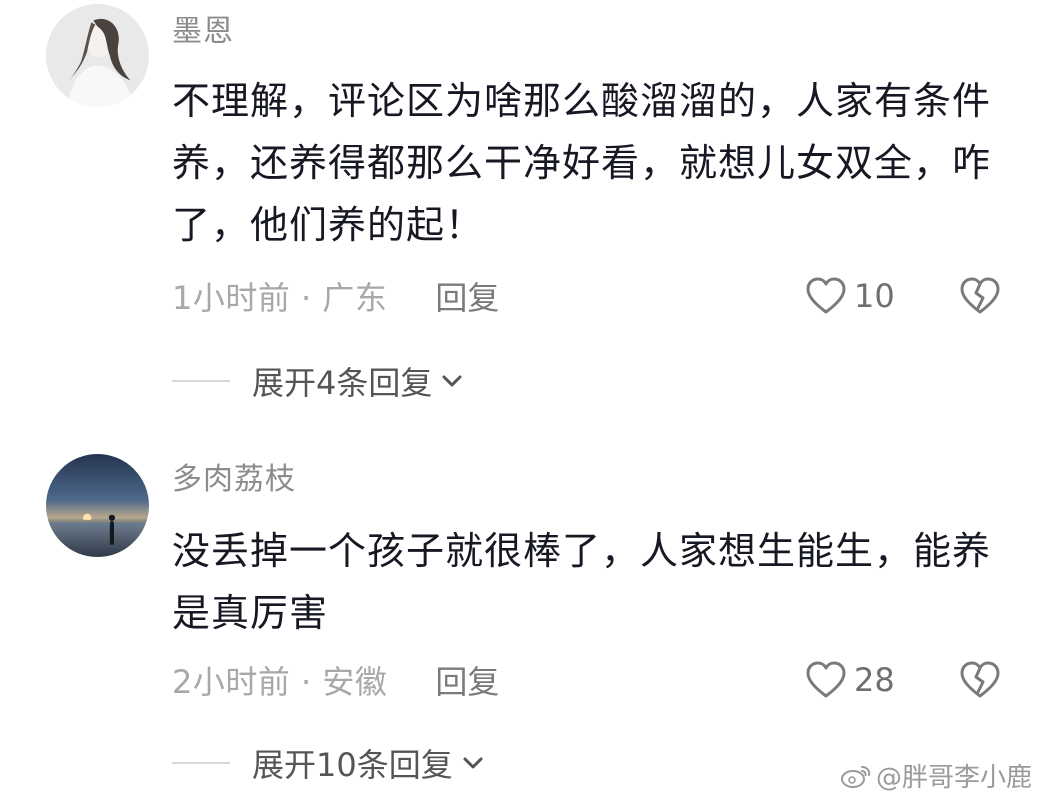  I want to click on like-button: 28, so click(851, 680).